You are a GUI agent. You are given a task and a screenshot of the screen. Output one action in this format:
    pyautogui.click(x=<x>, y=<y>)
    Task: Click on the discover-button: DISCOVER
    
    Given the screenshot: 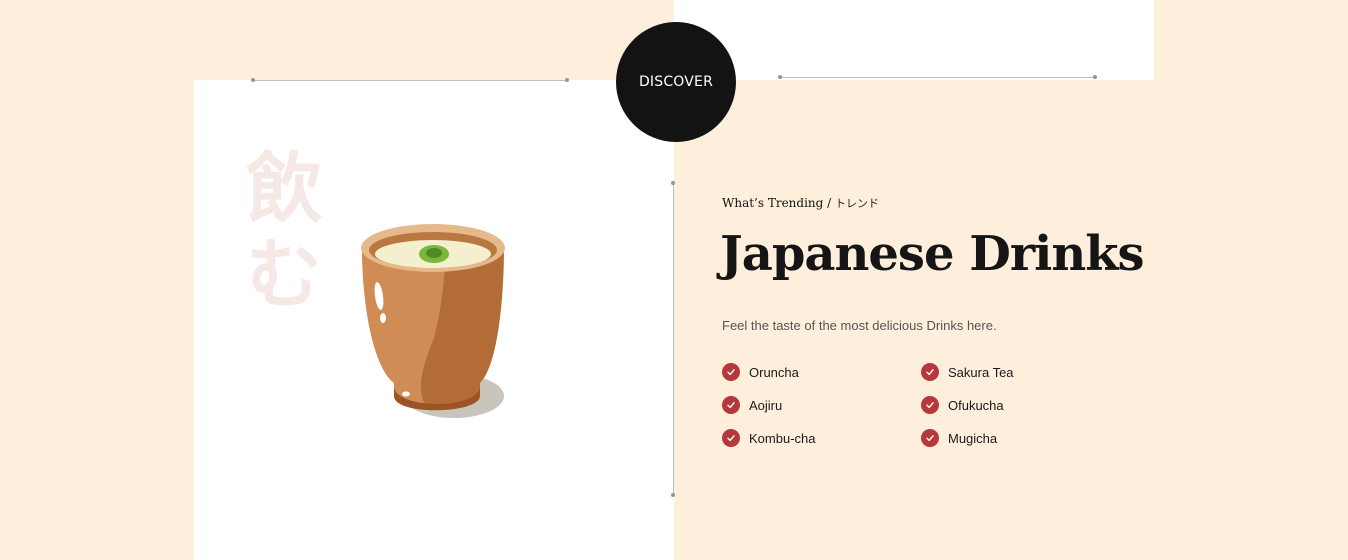 What is the action you would take?
    pyautogui.click(x=676, y=82)
    